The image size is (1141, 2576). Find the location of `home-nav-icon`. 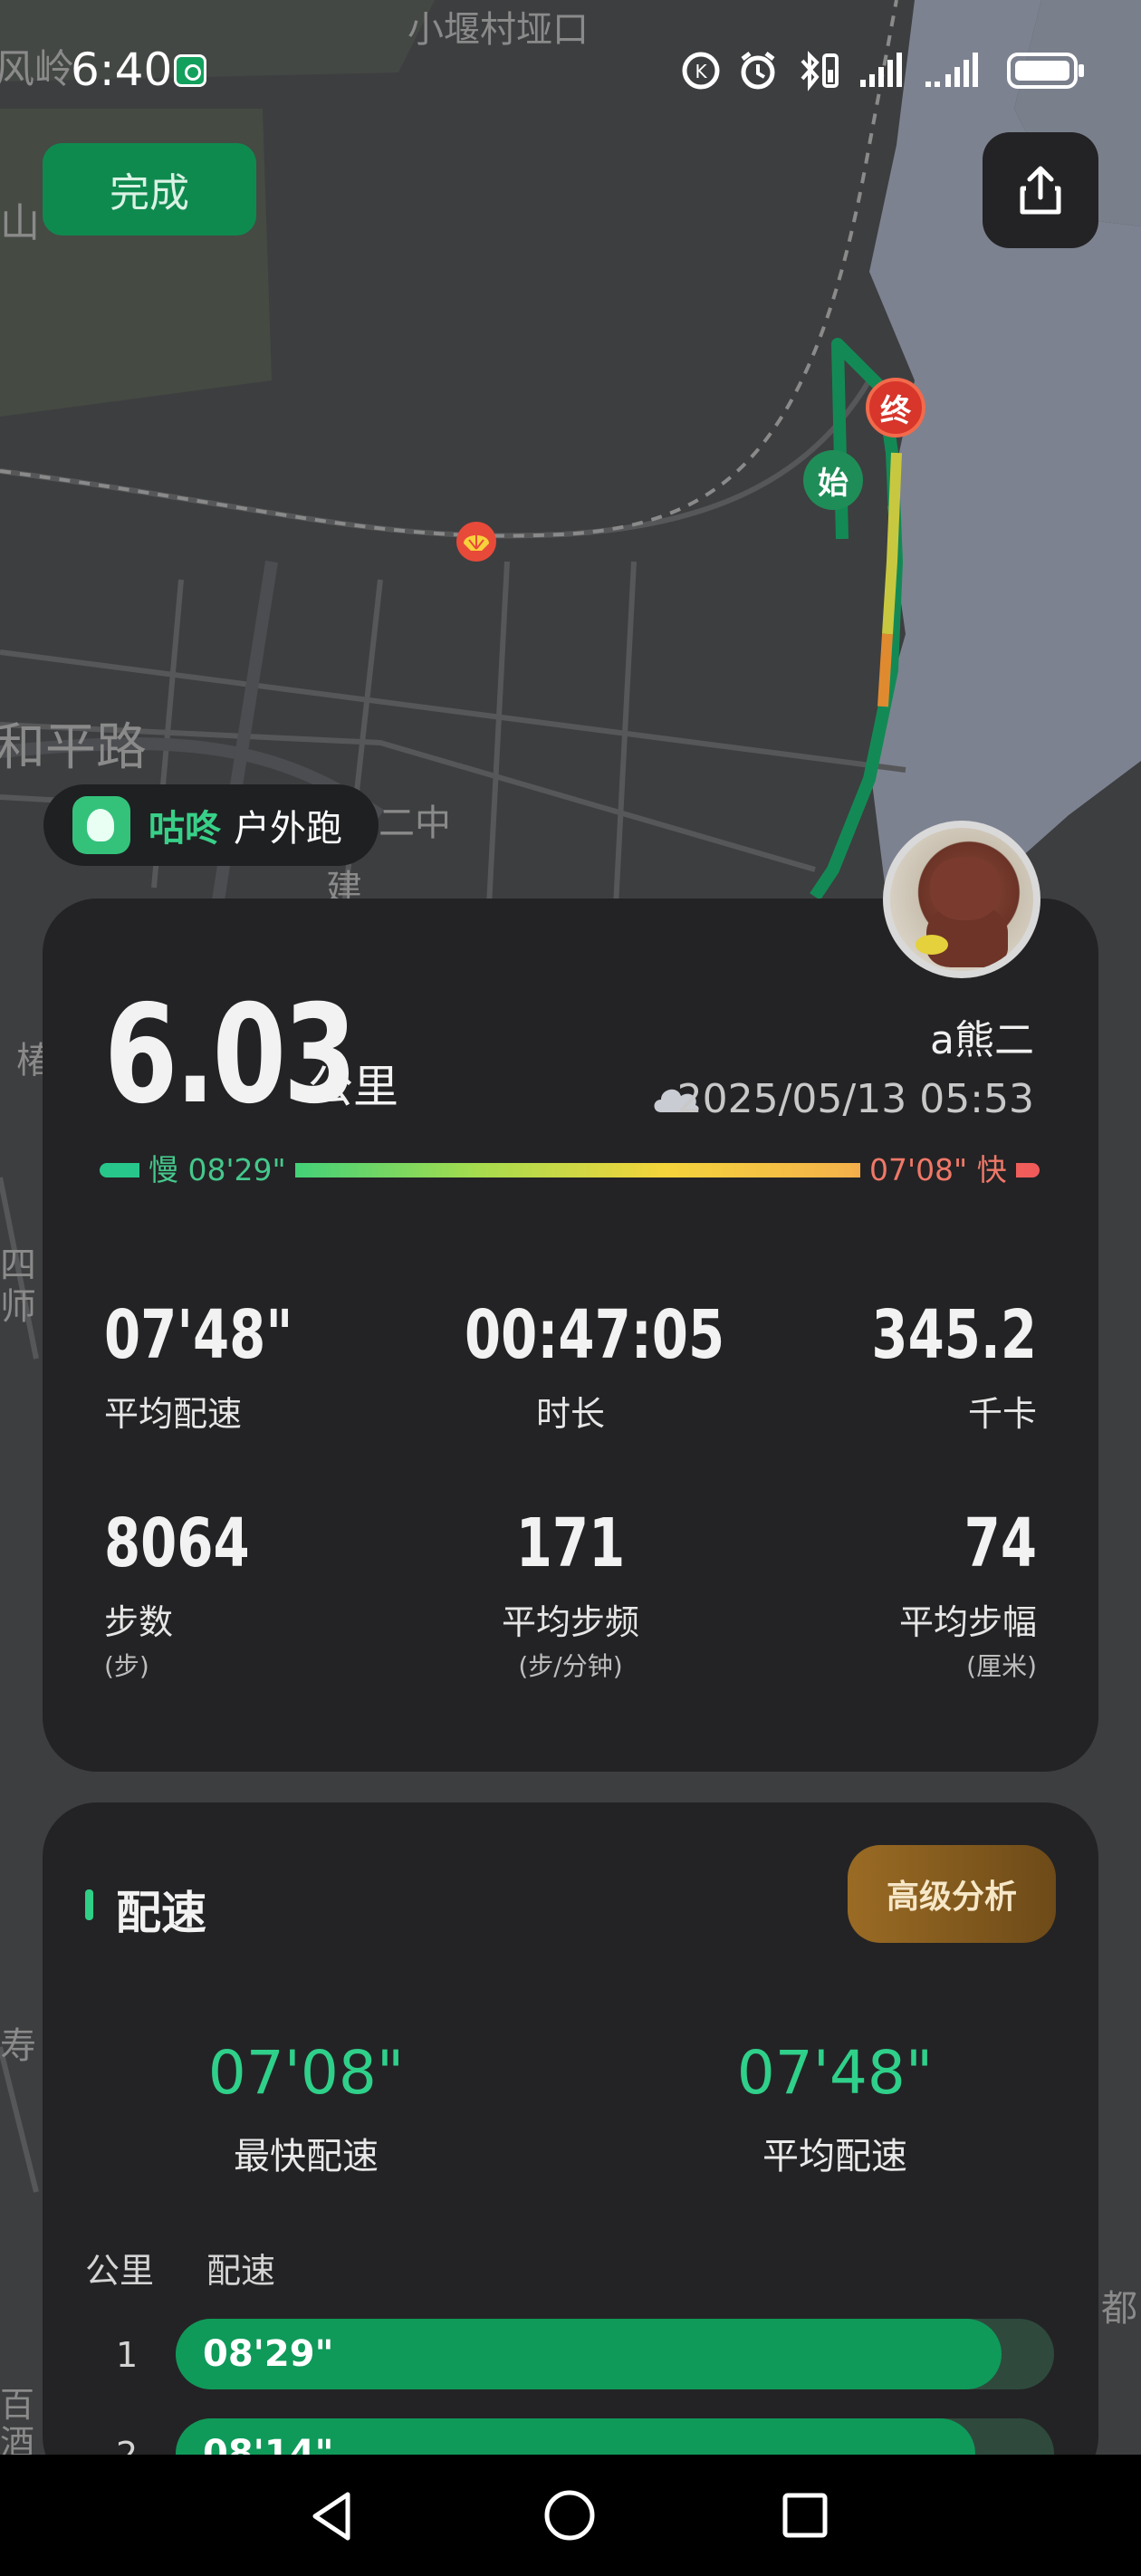

home-nav-icon is located at coordinates (570, 2515).